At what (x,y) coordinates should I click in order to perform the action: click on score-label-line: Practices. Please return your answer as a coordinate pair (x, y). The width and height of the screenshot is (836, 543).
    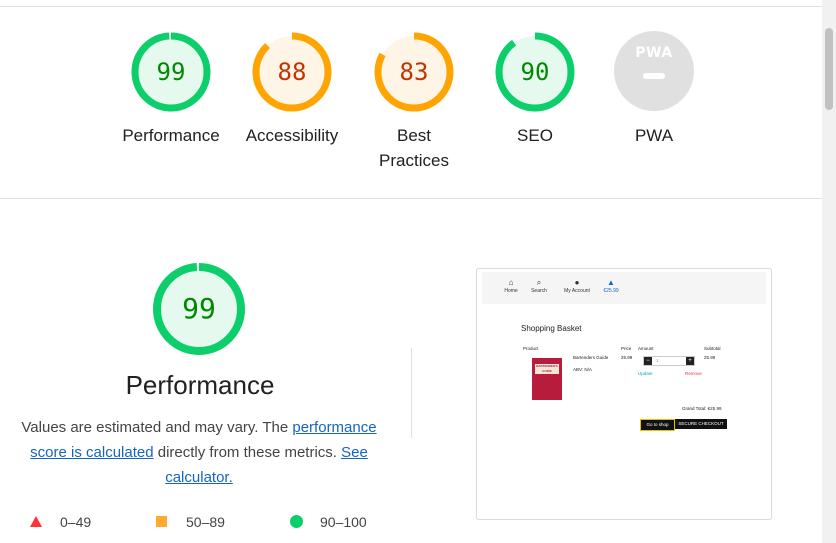
    Looking at the image, I should click on (414, 160).